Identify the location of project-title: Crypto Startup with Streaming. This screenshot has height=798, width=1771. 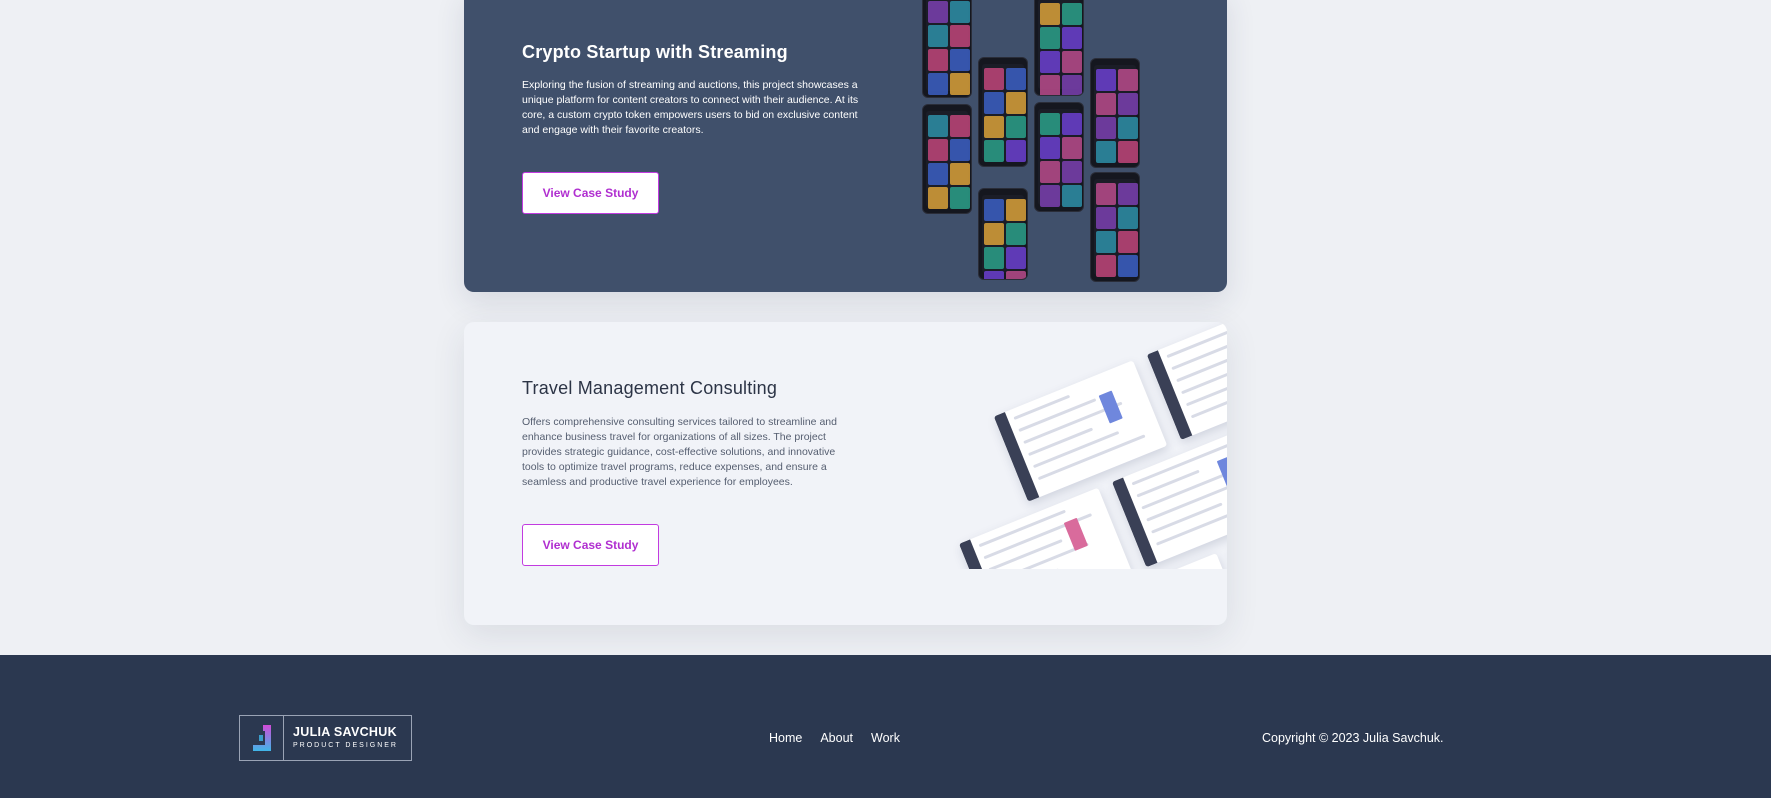
(655, 52).